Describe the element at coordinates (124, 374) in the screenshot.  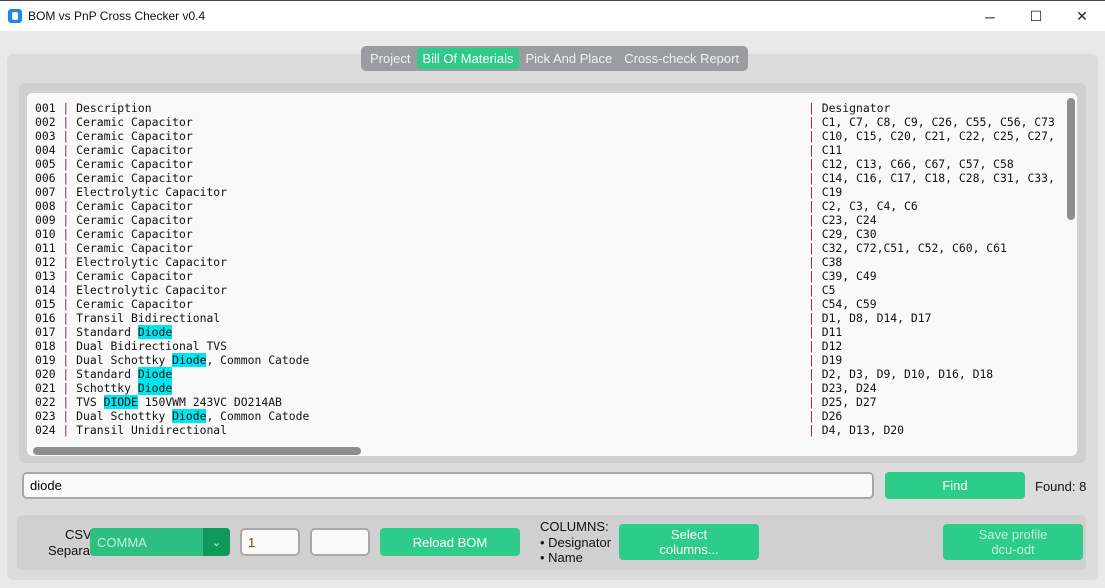
I see `row-description: Standard Diode` at that location.